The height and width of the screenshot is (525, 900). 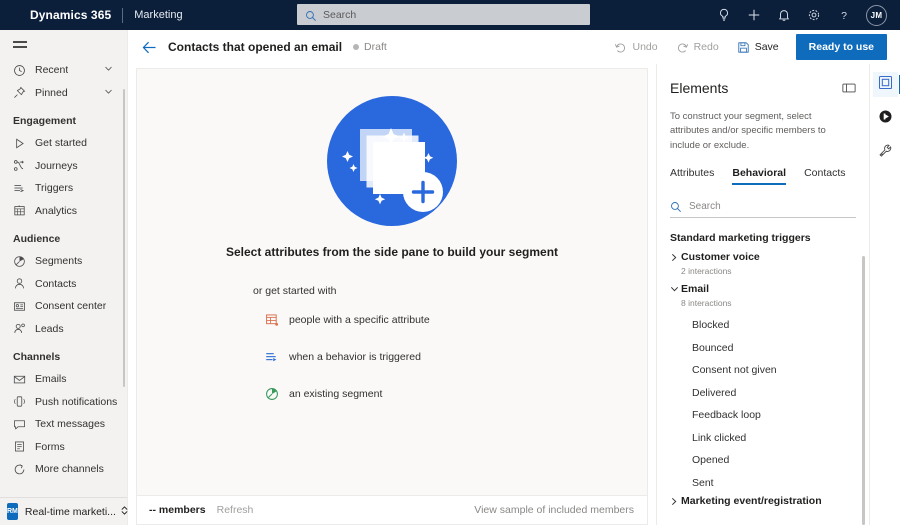 I want to click on tree-node-toggle: Email, so click(x=769, y=289).